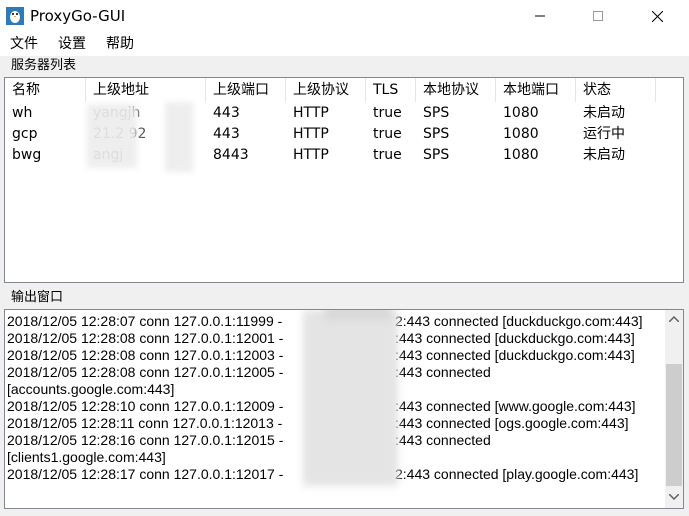 The image size is (689, 516). I want to click on log-text: :443 connected [www.google.com:443], so click(515, 406).